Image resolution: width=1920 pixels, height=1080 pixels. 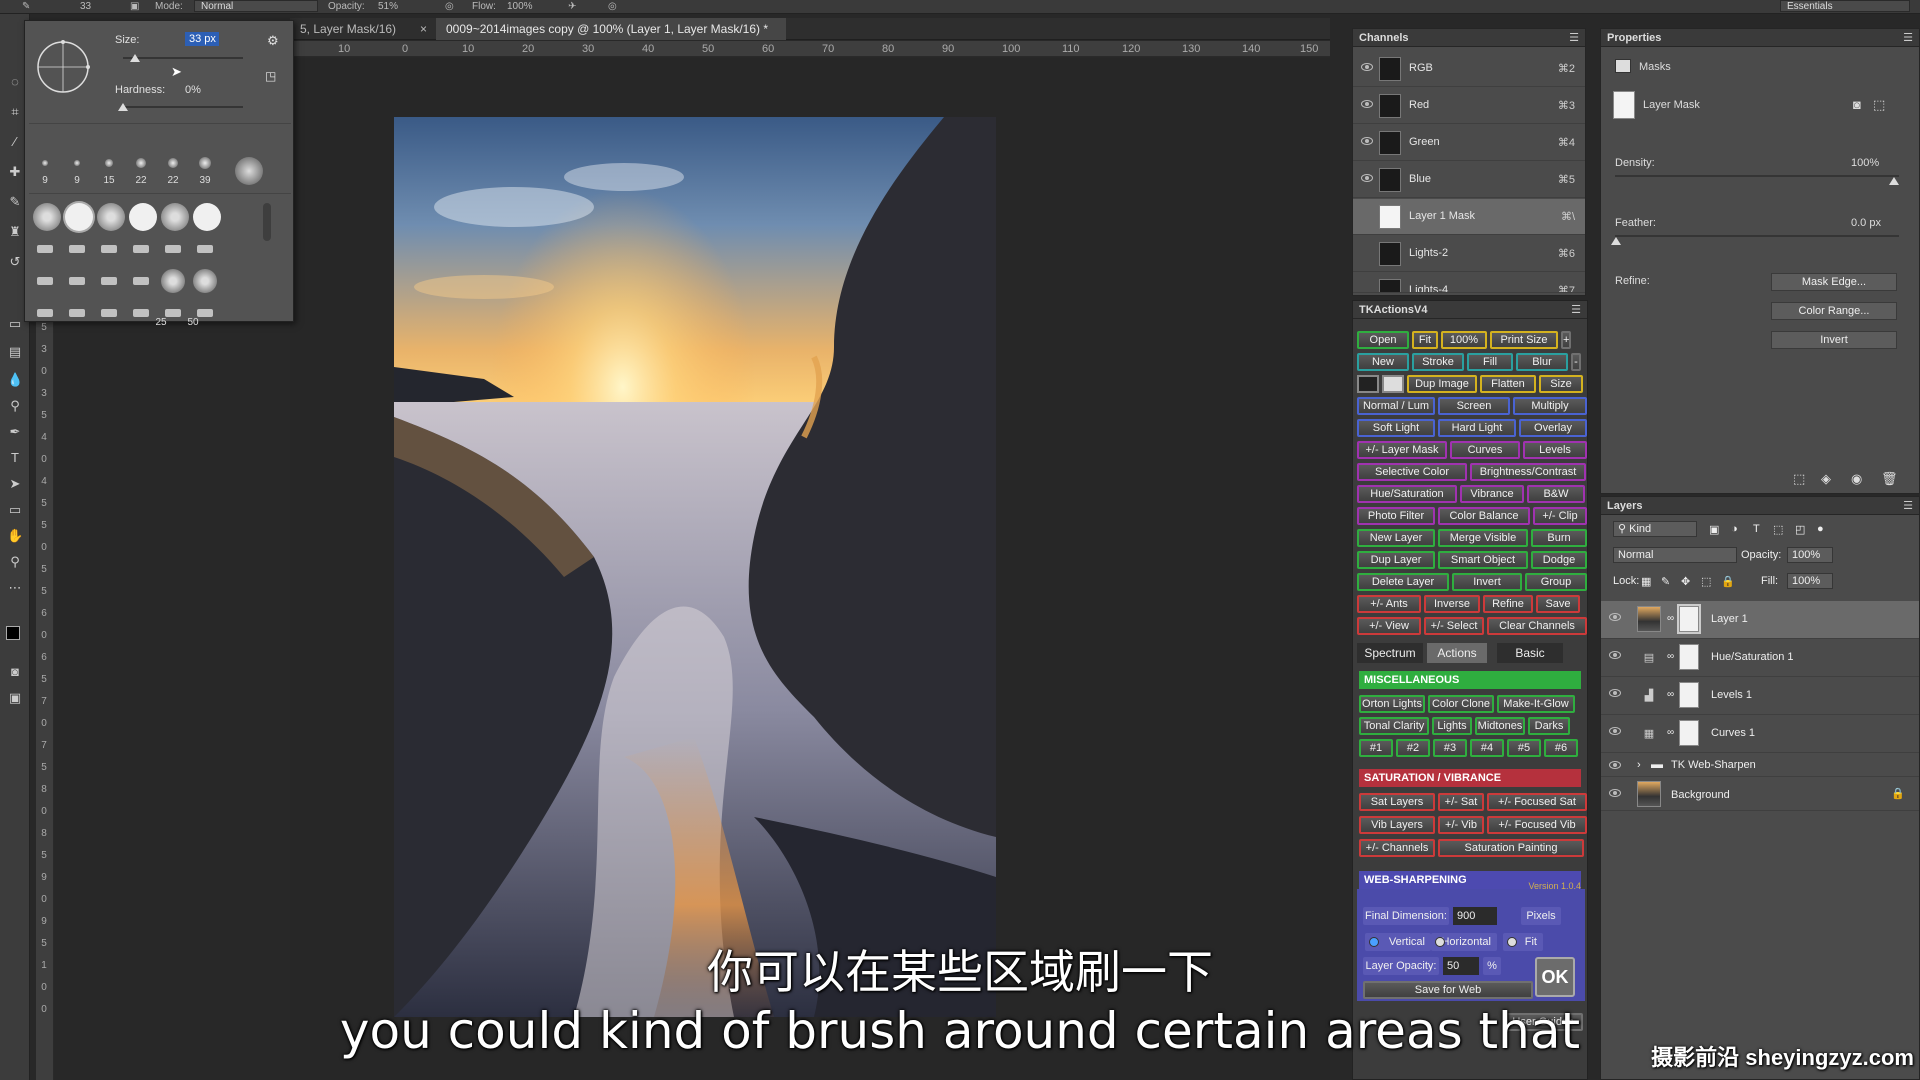 What do you see at coordinates (1558, 604) in the screenshot?
I see `tk-button: Save` at bounding box center [1558, 604].